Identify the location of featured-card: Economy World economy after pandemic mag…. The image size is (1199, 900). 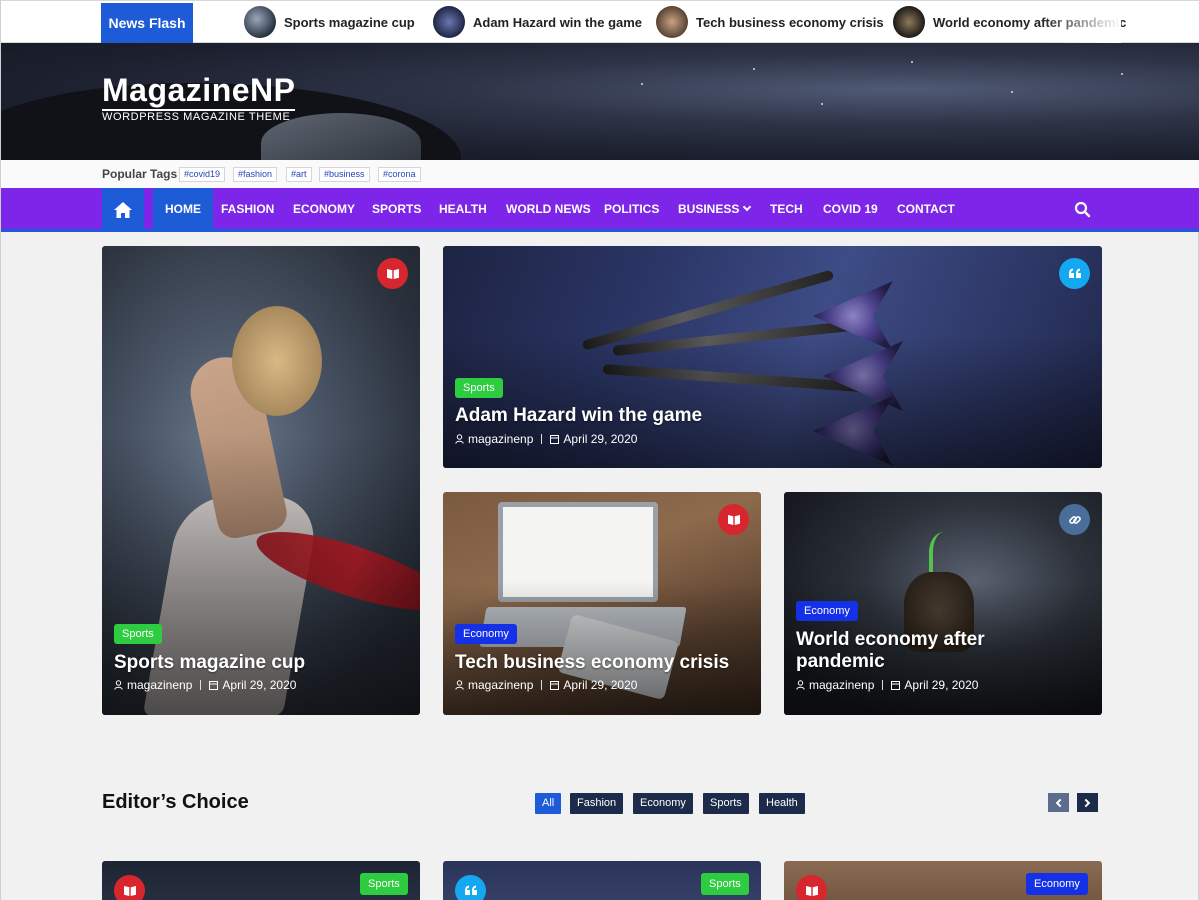
(943, 603).